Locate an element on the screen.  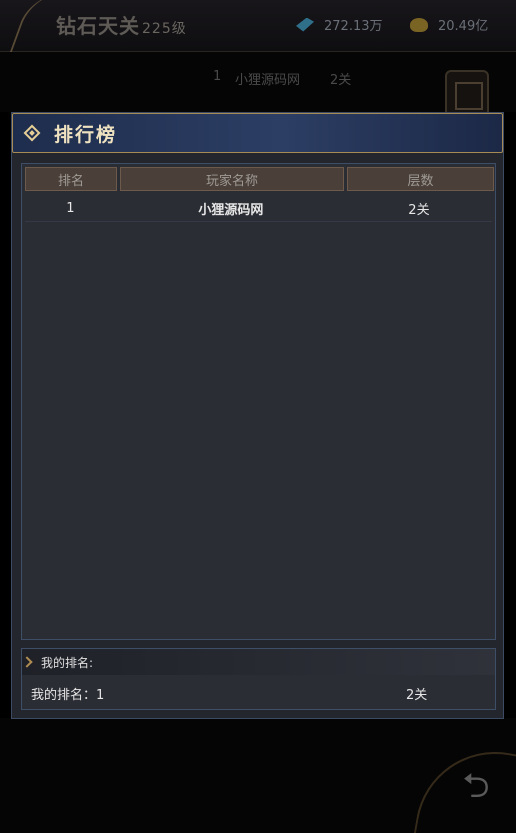
gem-icon is located at coordinates (305, 24).